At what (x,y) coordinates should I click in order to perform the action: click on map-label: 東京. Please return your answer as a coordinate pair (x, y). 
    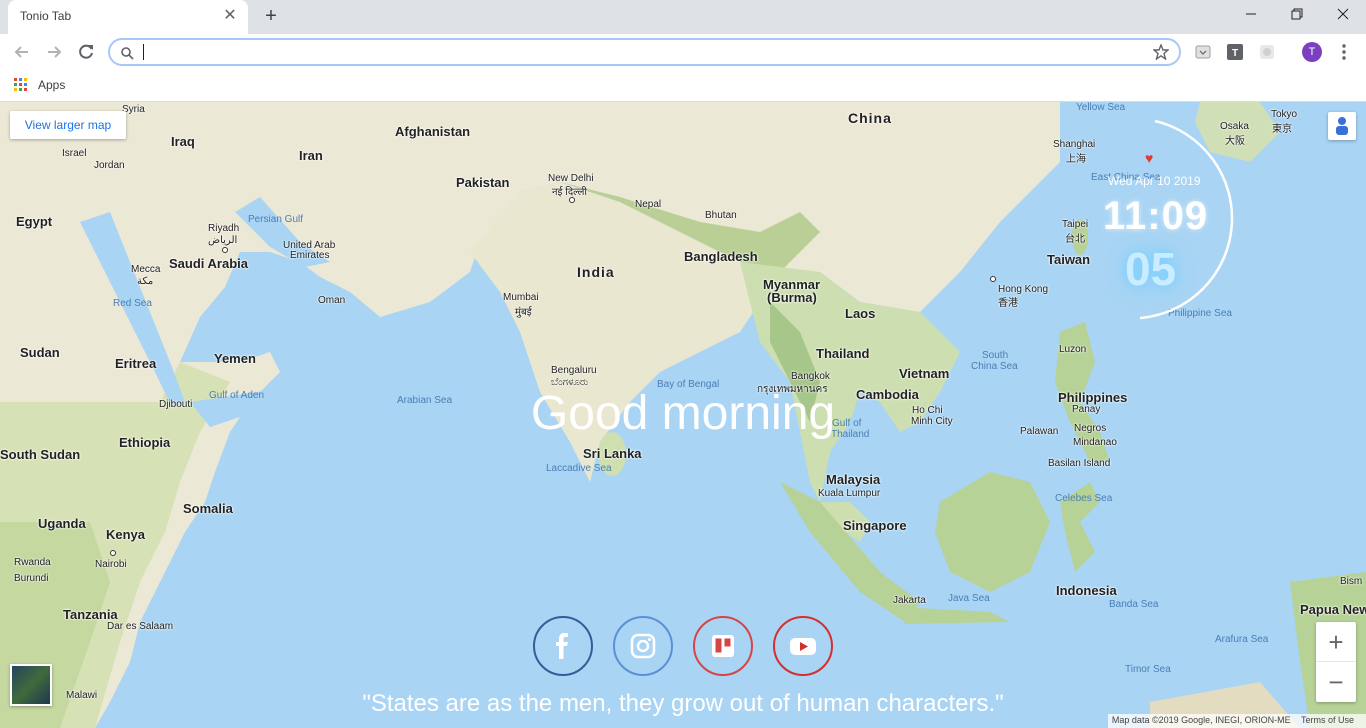
    Looking at the image, I should click on (1282, 129).